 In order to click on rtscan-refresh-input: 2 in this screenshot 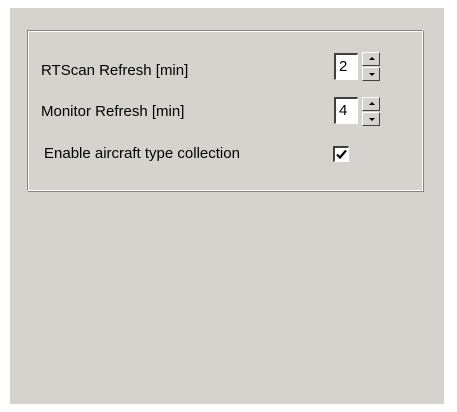, I will do `click(346, 66)`.